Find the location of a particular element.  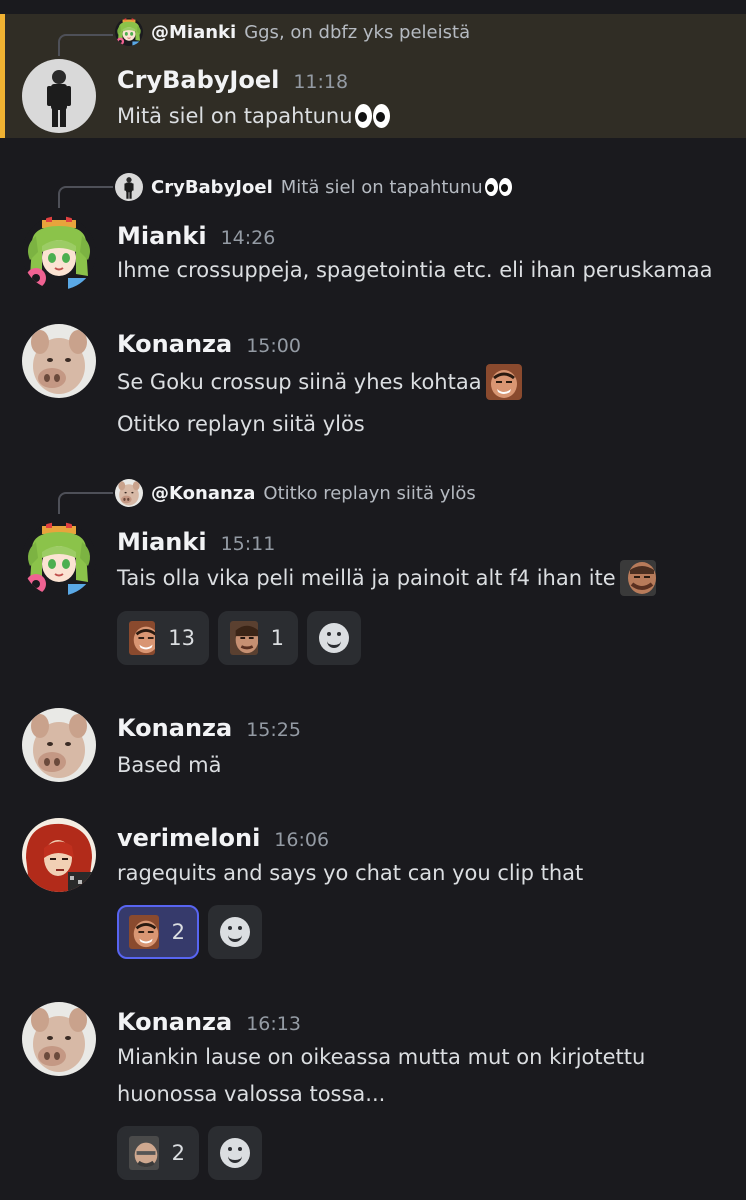

timestamp: 15:00 is located at coordinates (273, 346).